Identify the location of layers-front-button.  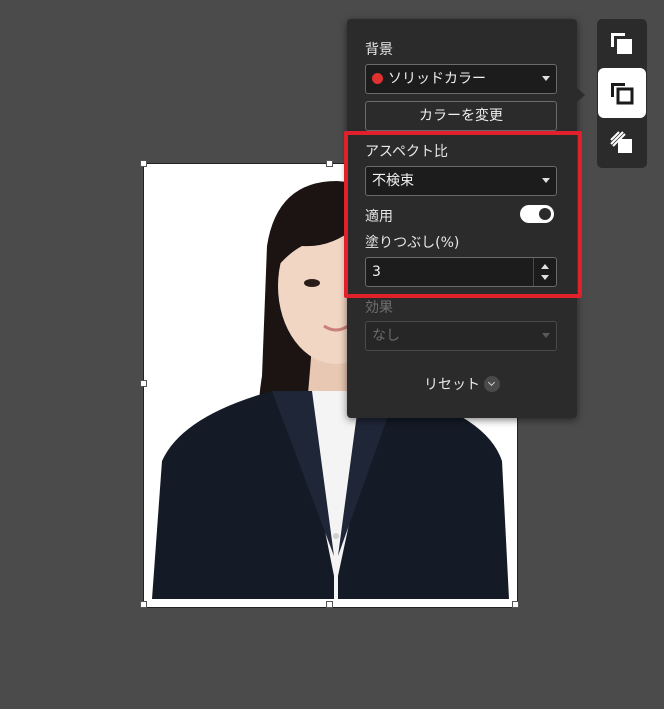
(622, 93).